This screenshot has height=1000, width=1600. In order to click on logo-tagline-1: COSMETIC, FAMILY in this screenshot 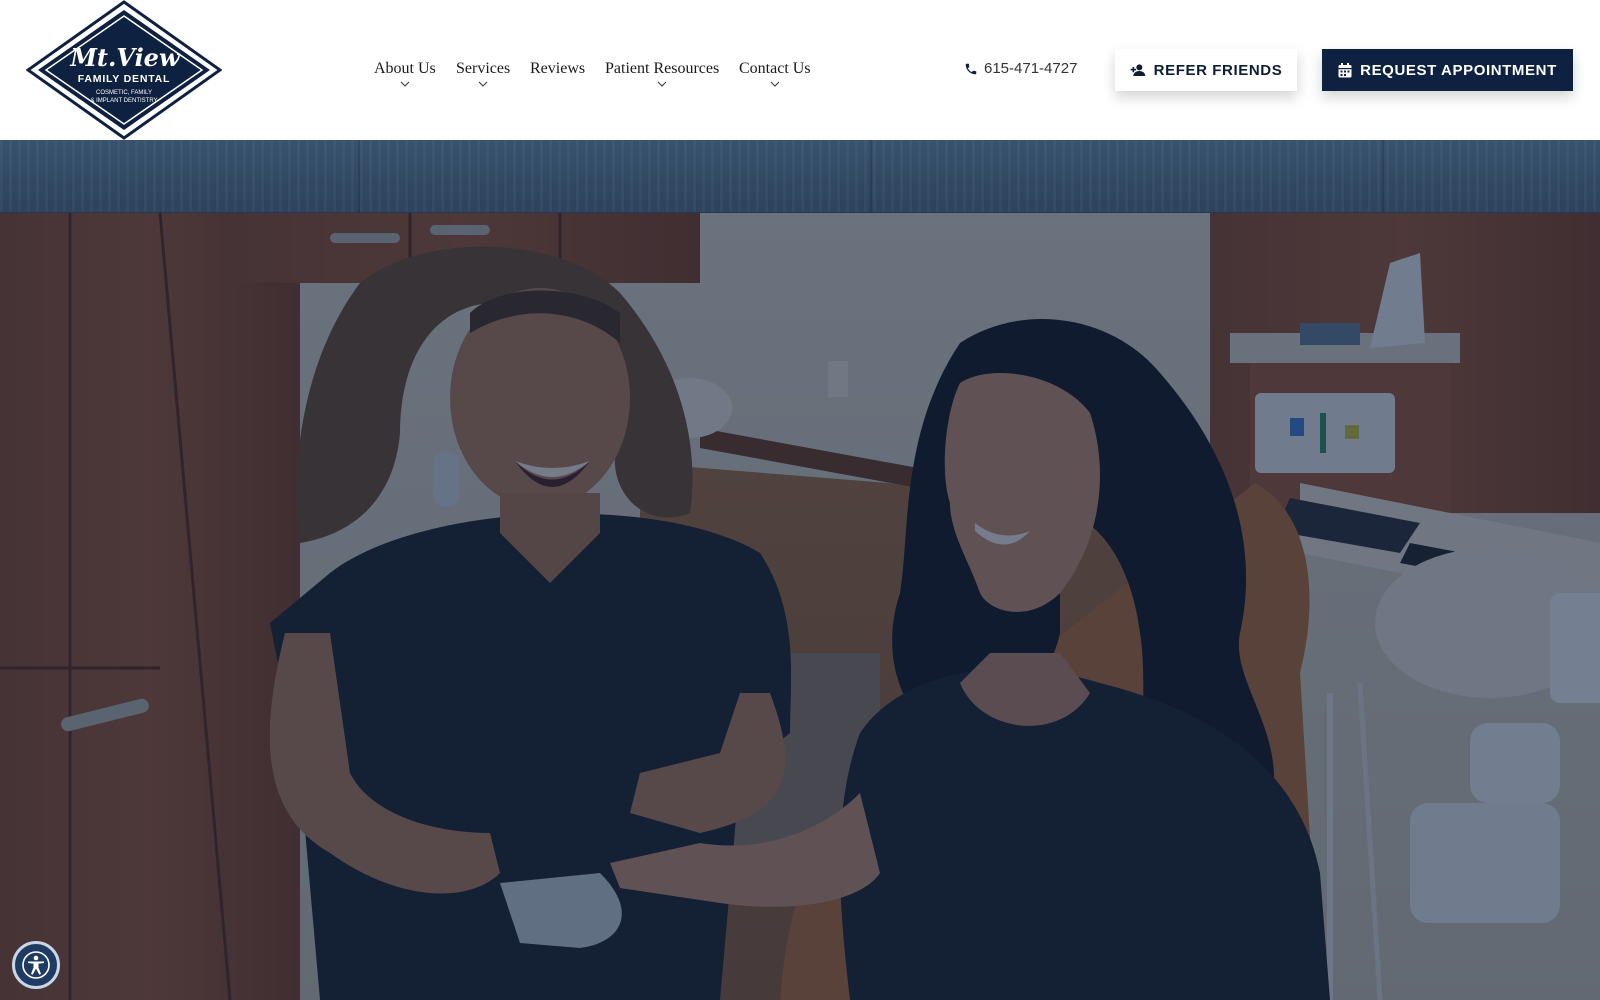, I will do `click(124, 93)`.